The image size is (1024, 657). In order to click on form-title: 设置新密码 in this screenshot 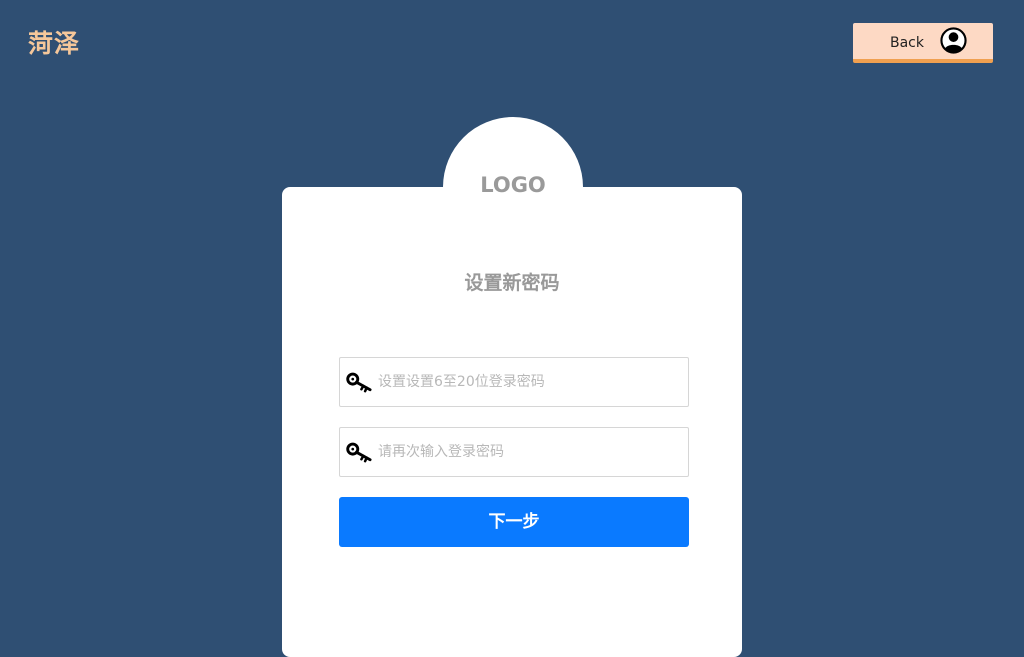, I will do `click(512, 283)`.